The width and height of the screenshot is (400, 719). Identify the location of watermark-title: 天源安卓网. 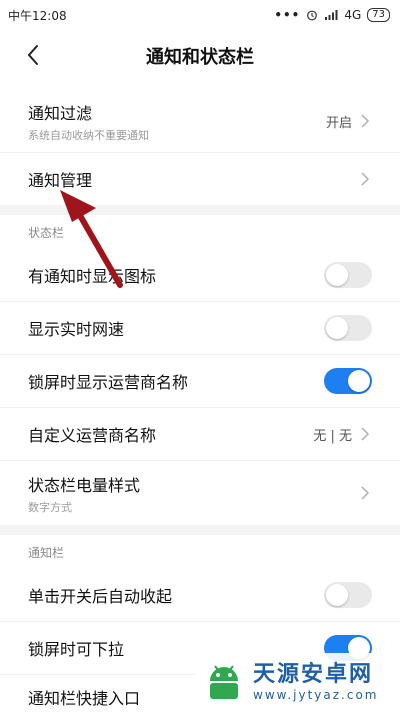
(313, 674).